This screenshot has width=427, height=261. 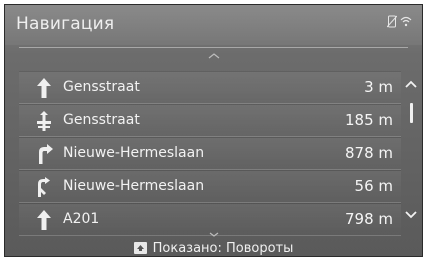 What do you see at coordinates (210, 186) in the screenshot?
I see `list-item: Nieuwe-Hermeslaan 56 m` at bounding box center [210, 186].